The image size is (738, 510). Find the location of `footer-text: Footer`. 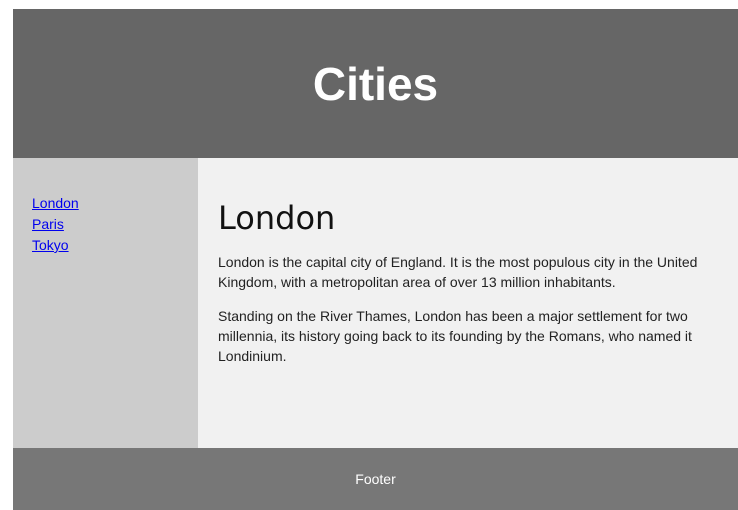

footer-text: Footer is located at coordinates (375, 479).